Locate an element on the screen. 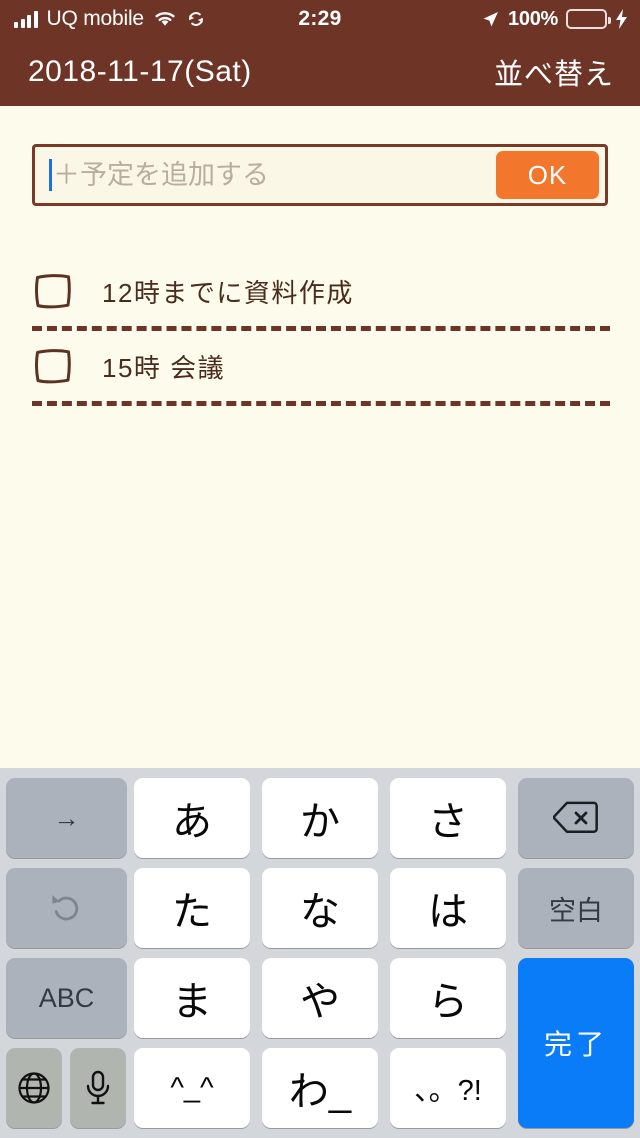 The image size is (640, 1138). task-list: 12時までに資料作成 15時 会議 is located at coordinates (321, 331).